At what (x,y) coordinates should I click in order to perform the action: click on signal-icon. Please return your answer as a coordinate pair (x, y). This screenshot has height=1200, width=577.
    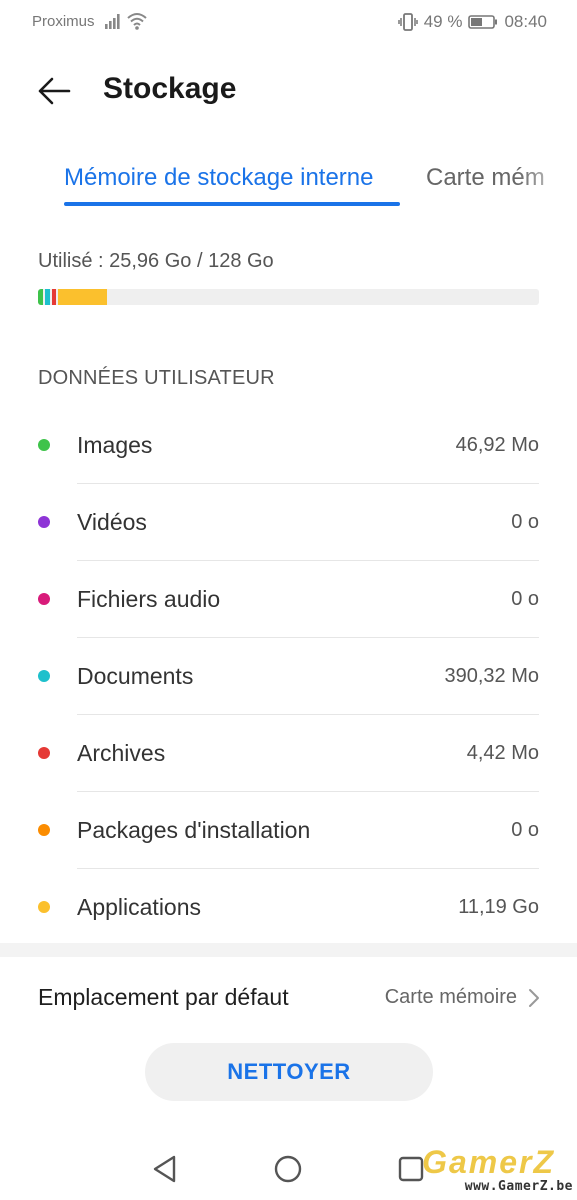
    Looking at the image, I should click on (112, 21).